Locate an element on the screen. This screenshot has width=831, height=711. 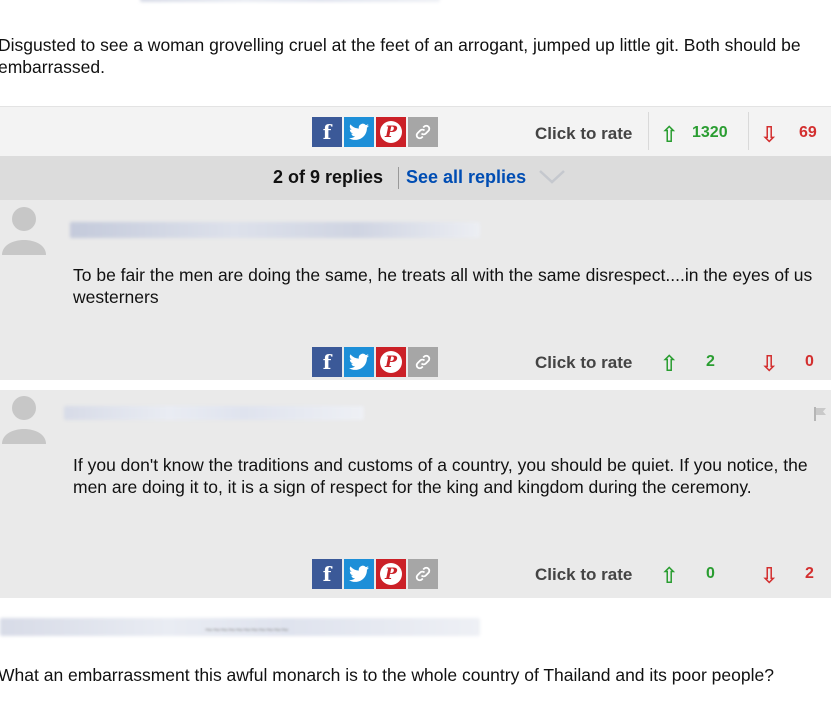
replies-count: 2 of 9 replies is located at coordinates (328, 177).